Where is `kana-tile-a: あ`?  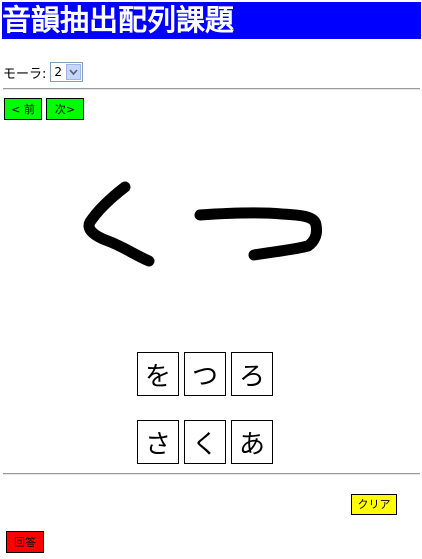 kana-tile-a: あ is located at coordinates (252, 442).